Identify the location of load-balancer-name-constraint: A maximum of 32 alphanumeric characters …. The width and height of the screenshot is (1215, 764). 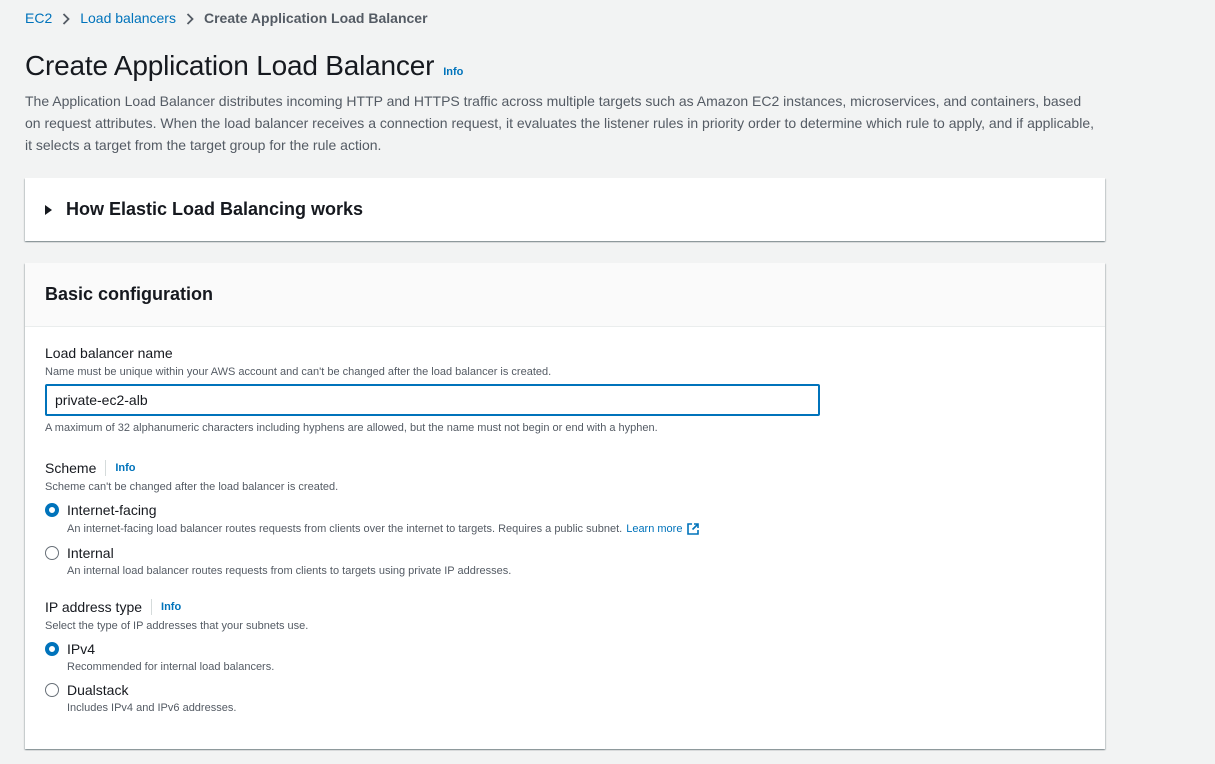
(351, 428).